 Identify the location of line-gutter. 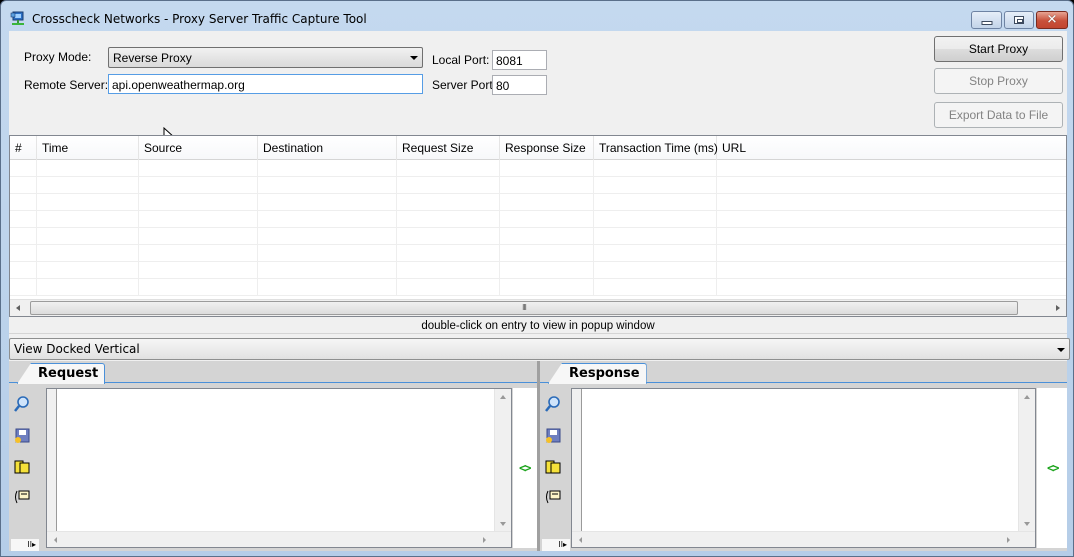
(52, 460).